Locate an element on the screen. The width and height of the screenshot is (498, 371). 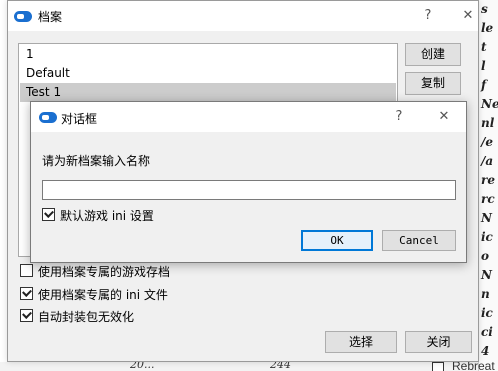
dialog-title: 对话框 is located at coordinates (79, 119).